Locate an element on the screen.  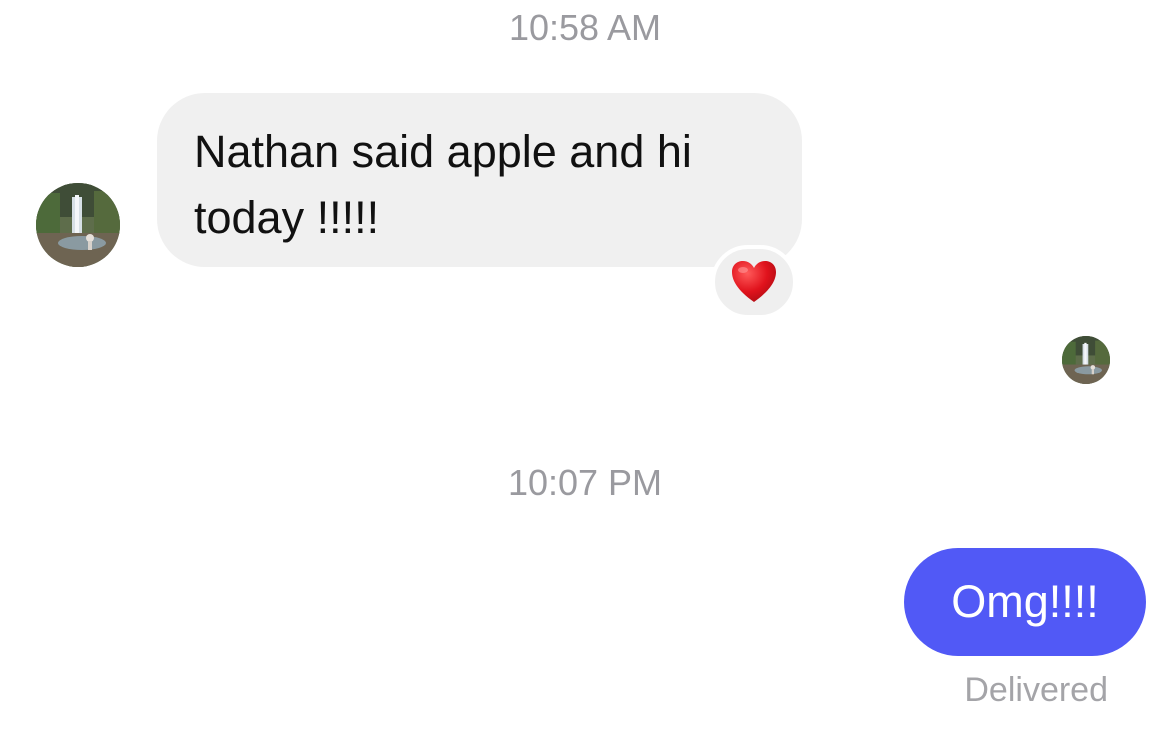
delivery-status: Delivered is located at coordinates (1036, 690).